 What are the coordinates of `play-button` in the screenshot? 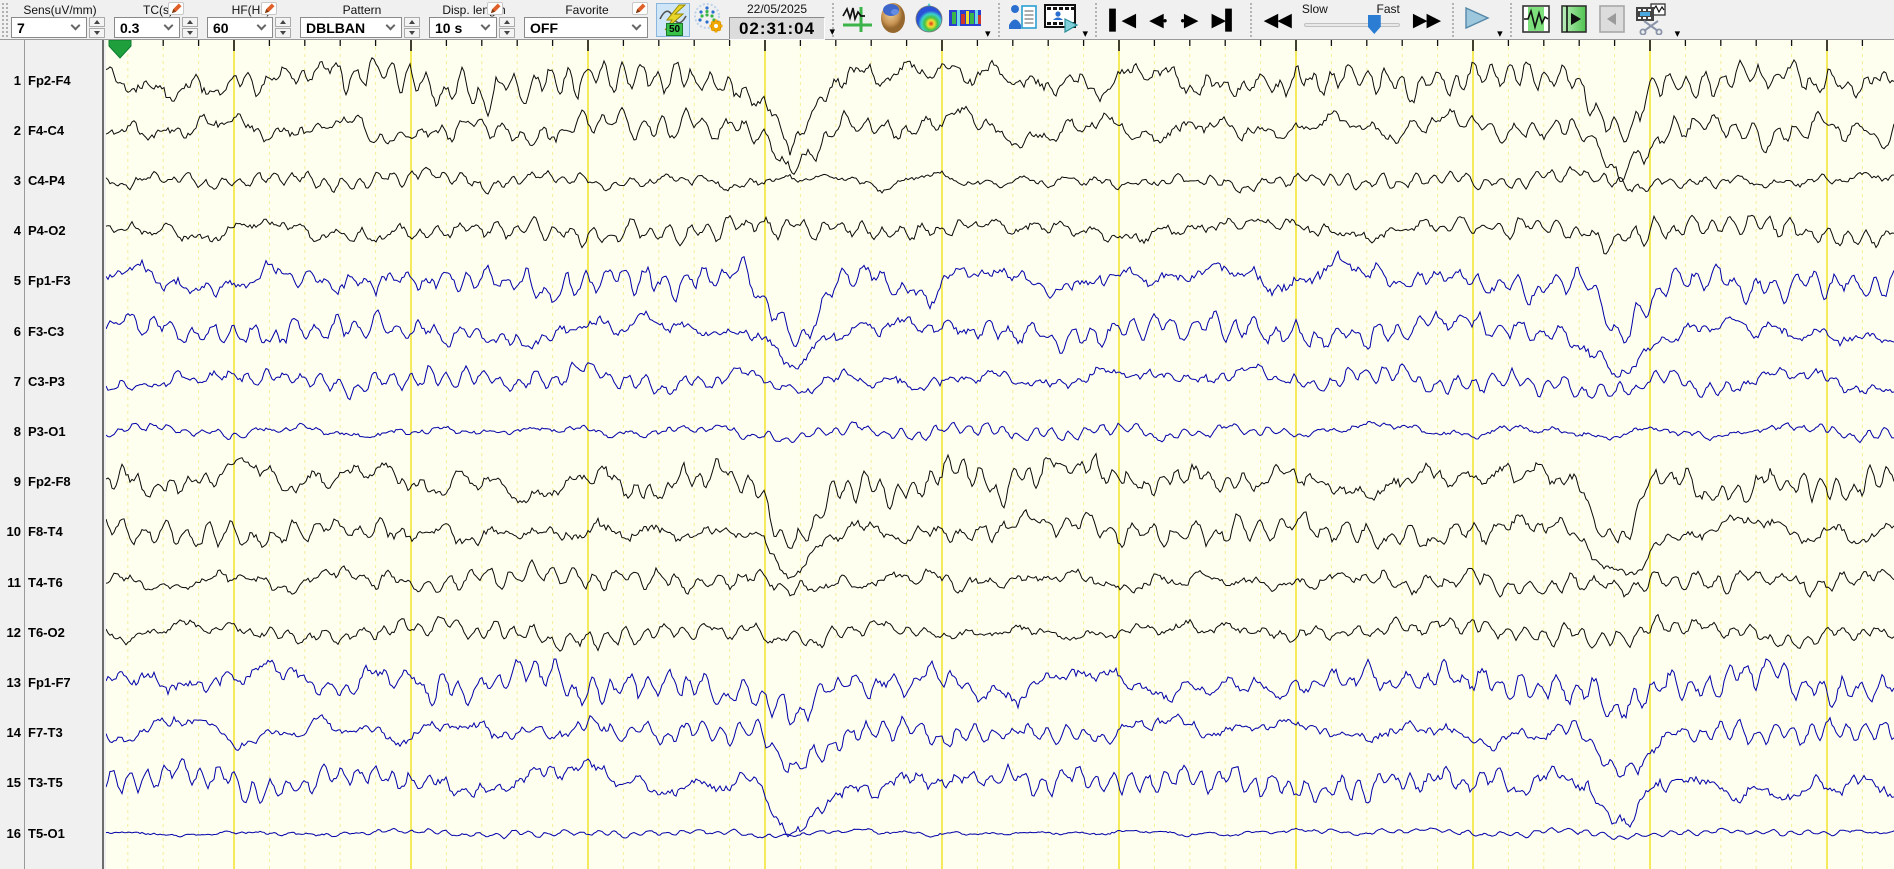 It's located at (1477, 20).